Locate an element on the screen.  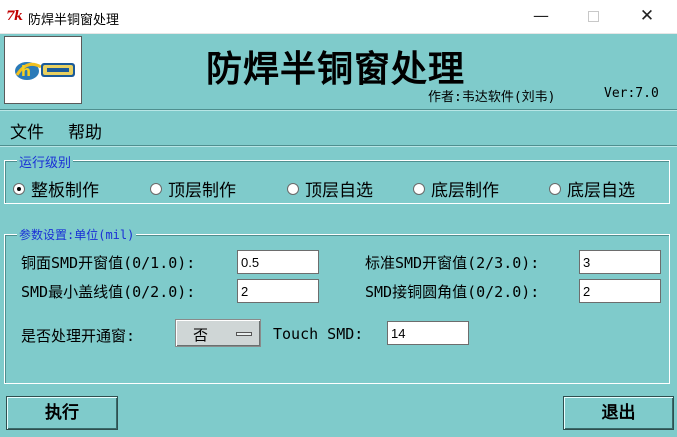
svg-text: h is located at coordinates (26, 72).